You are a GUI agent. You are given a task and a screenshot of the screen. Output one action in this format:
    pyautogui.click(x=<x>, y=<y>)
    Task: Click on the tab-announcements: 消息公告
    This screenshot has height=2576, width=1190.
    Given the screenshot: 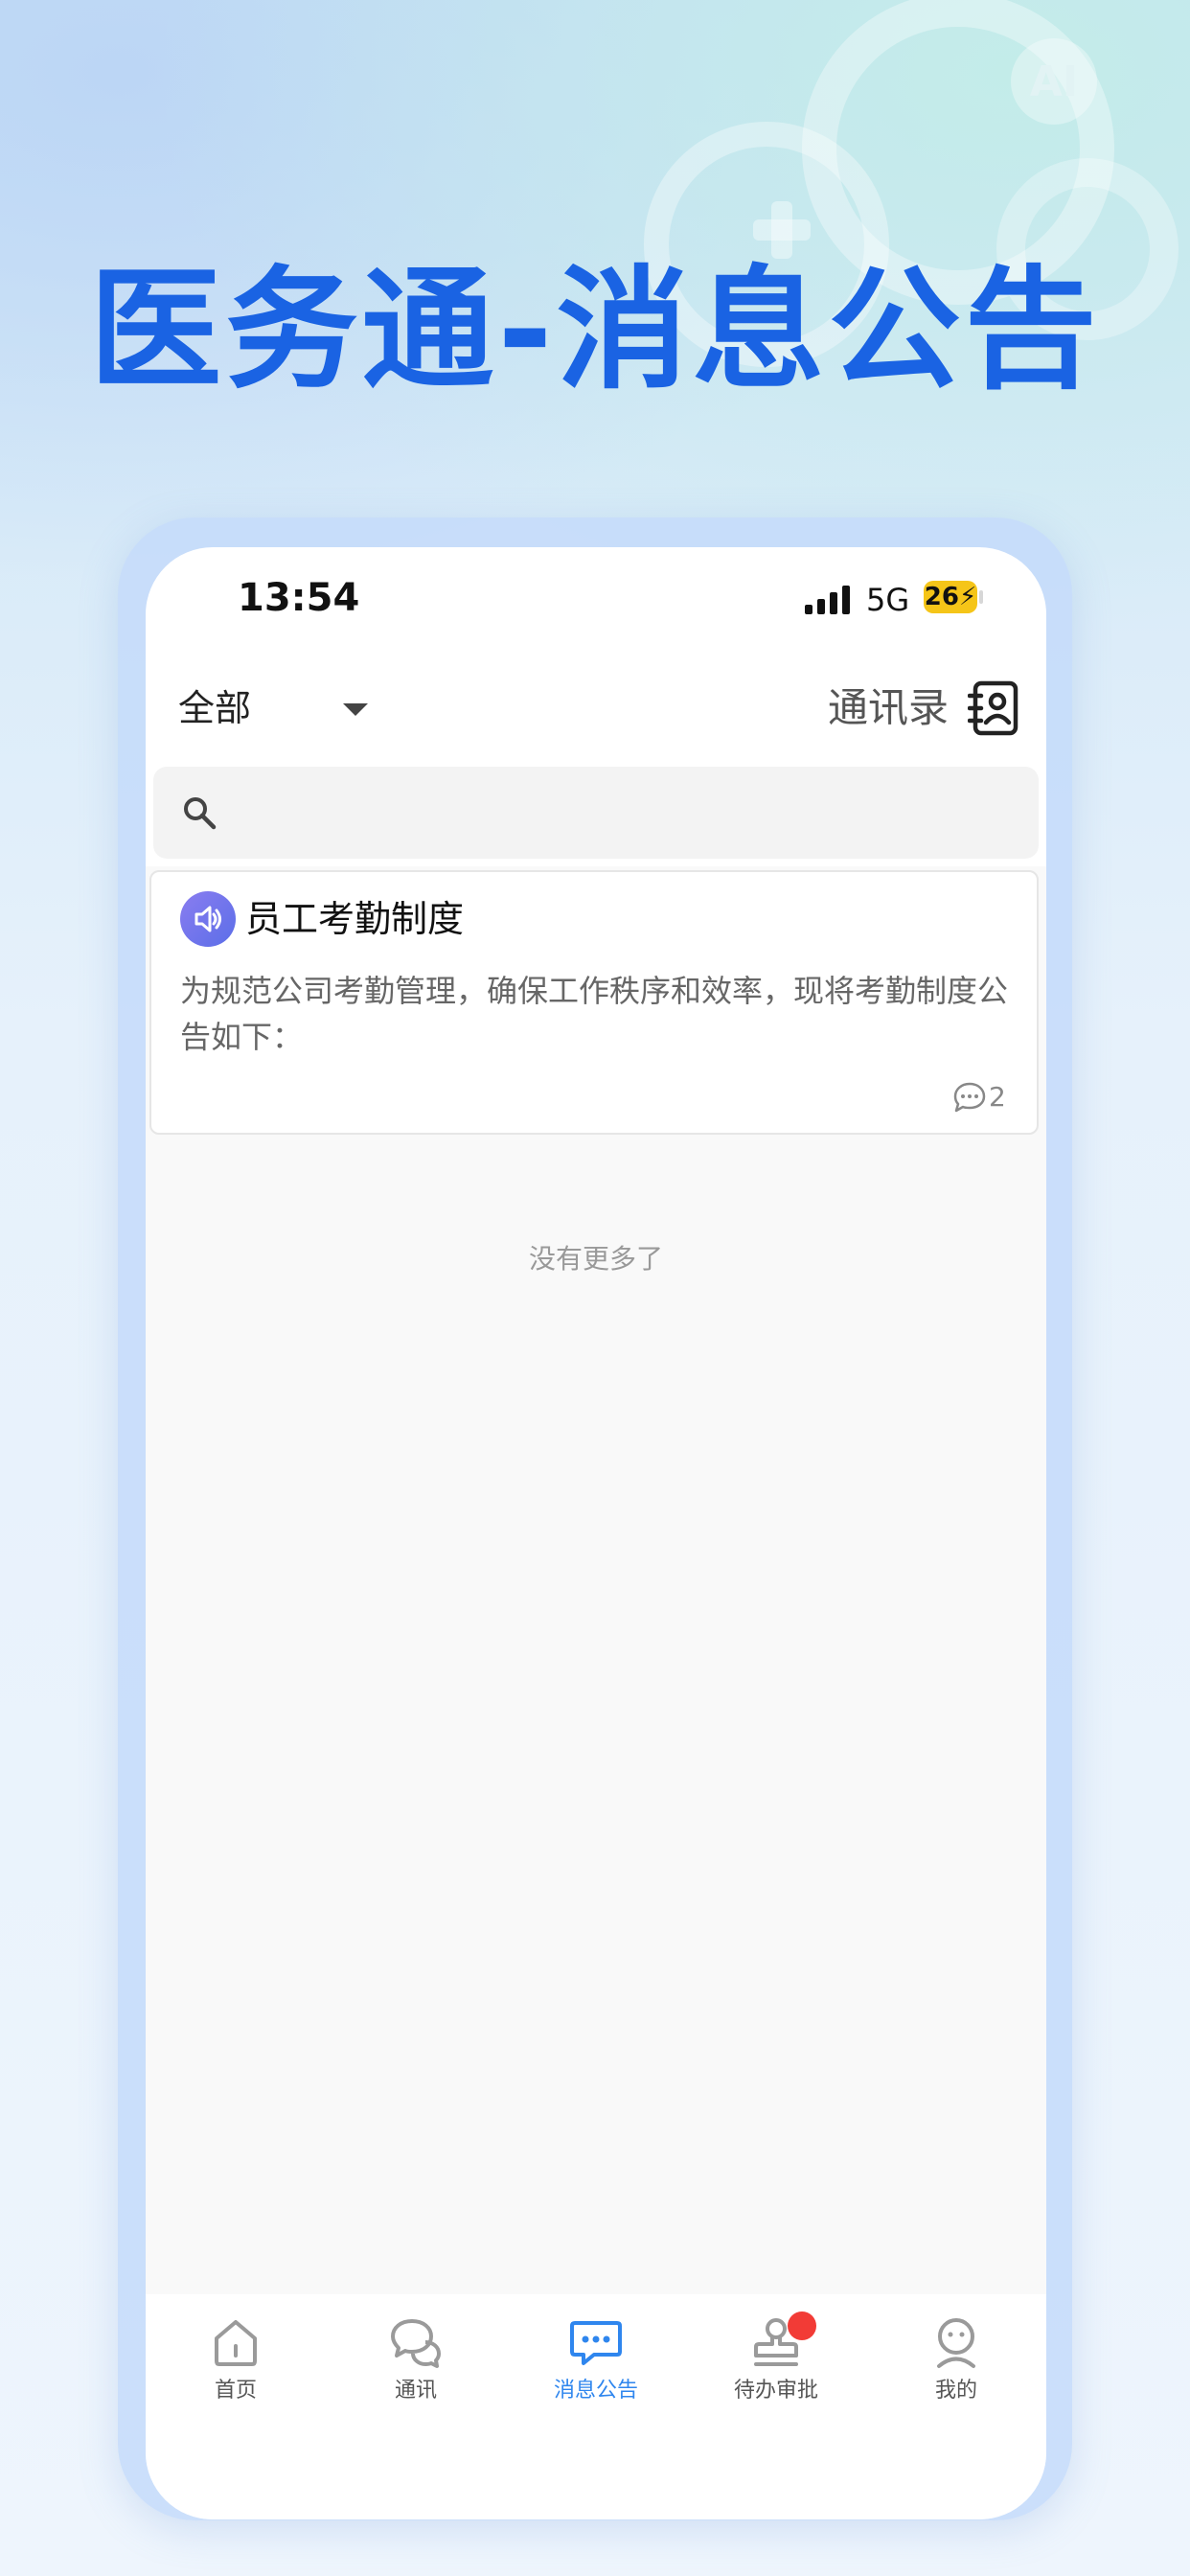 What is the action you would take?
    pyautogui.click(x=596, y=2370)
    